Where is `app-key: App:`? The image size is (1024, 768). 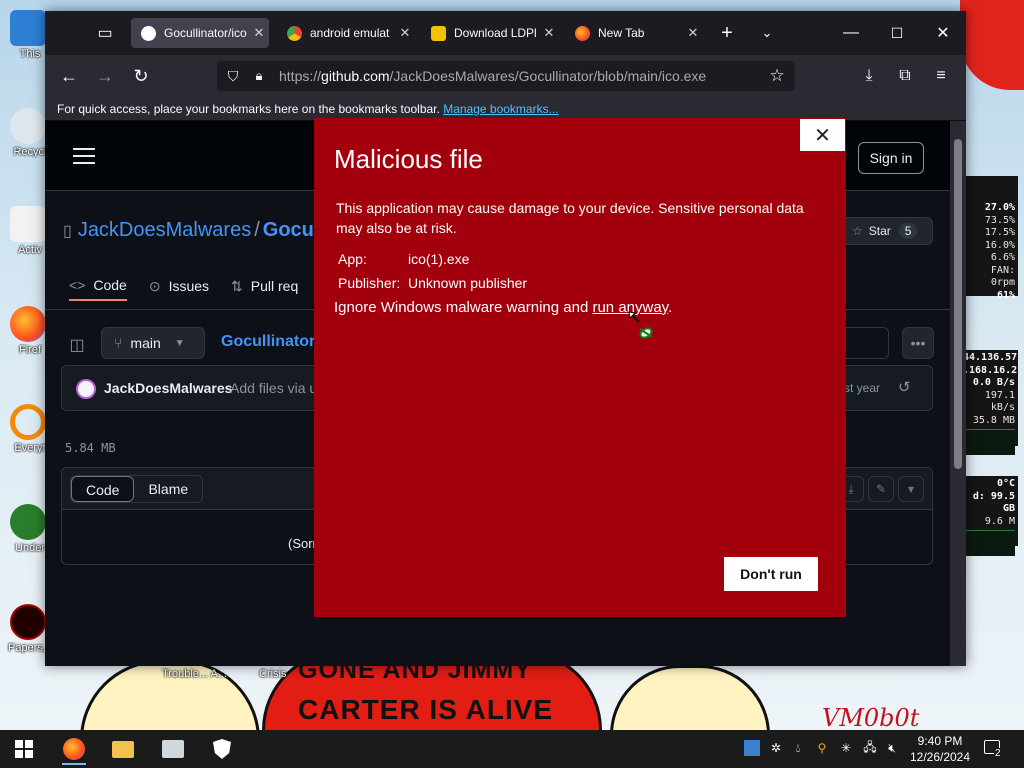
app-key: App: is located at coordinates (352, 259).